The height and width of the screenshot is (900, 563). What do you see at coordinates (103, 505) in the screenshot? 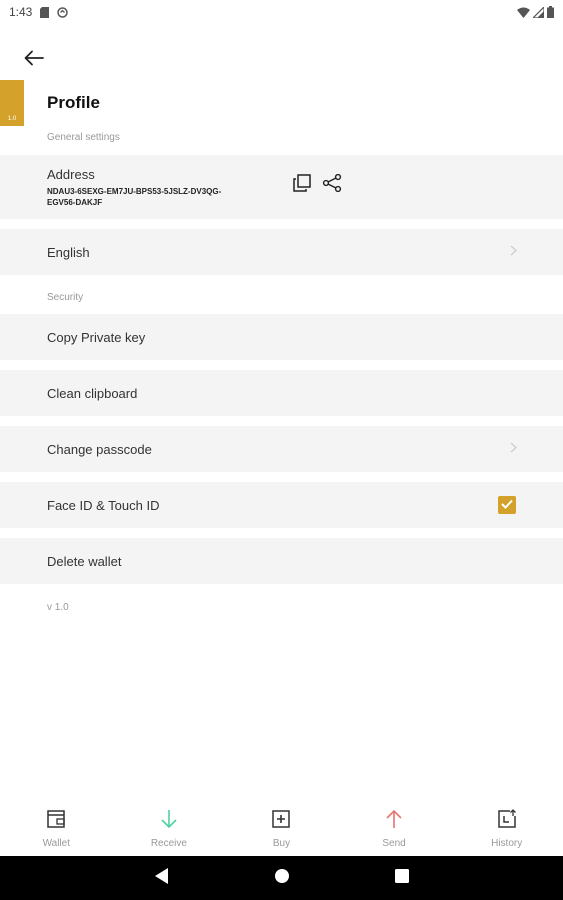
I see `face-touch-id-label: Face ID & Touch ID` at bounding box center [103, 505].